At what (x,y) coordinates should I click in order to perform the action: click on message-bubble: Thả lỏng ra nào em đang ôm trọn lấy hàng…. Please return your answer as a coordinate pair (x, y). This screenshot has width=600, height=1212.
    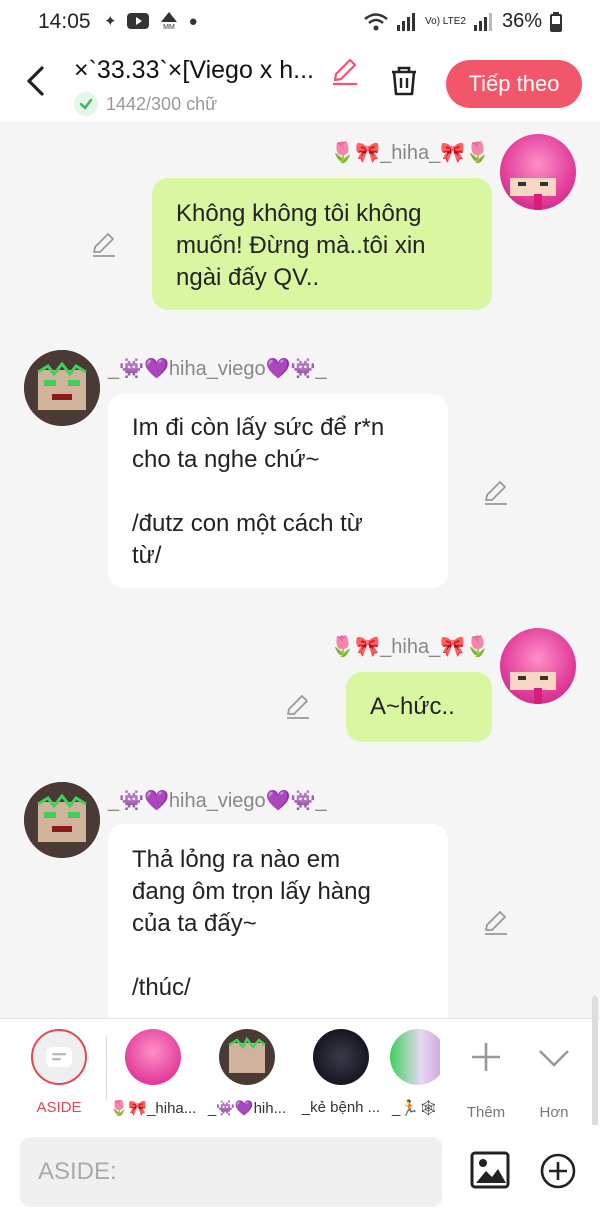
    Looking at the image, I should click on (278, 921).